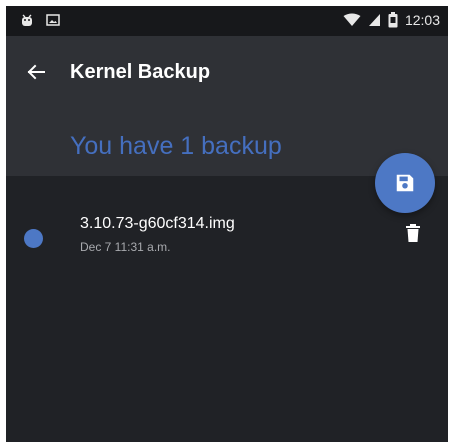  I want to click on back-button, so click(36, 72).